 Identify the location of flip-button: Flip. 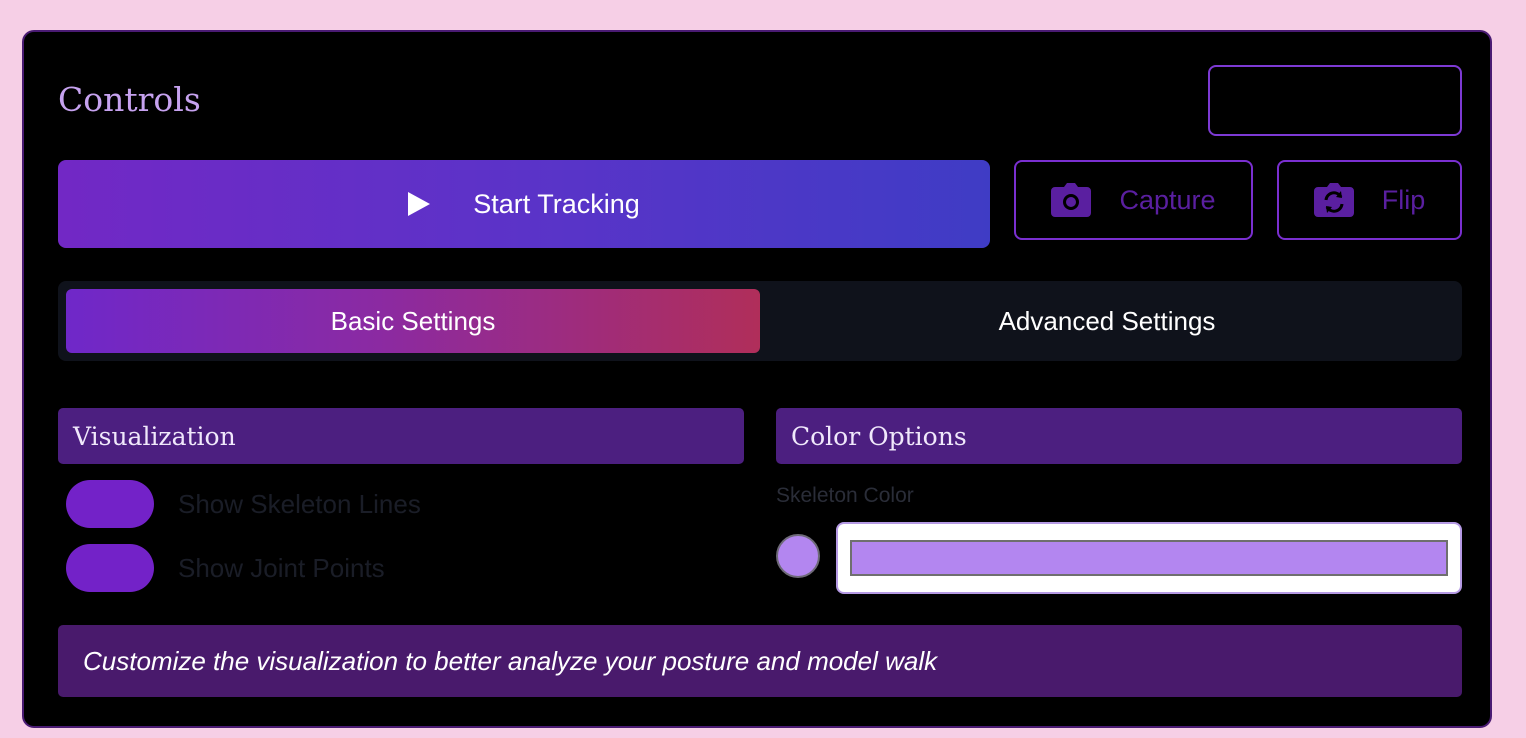
(1369, 200).